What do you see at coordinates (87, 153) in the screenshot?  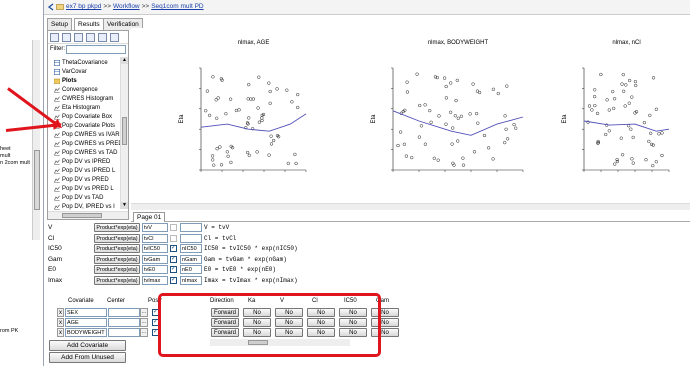 I see `tree-item: Pop CWRES vs TAD` at bounding box center [87, 153].